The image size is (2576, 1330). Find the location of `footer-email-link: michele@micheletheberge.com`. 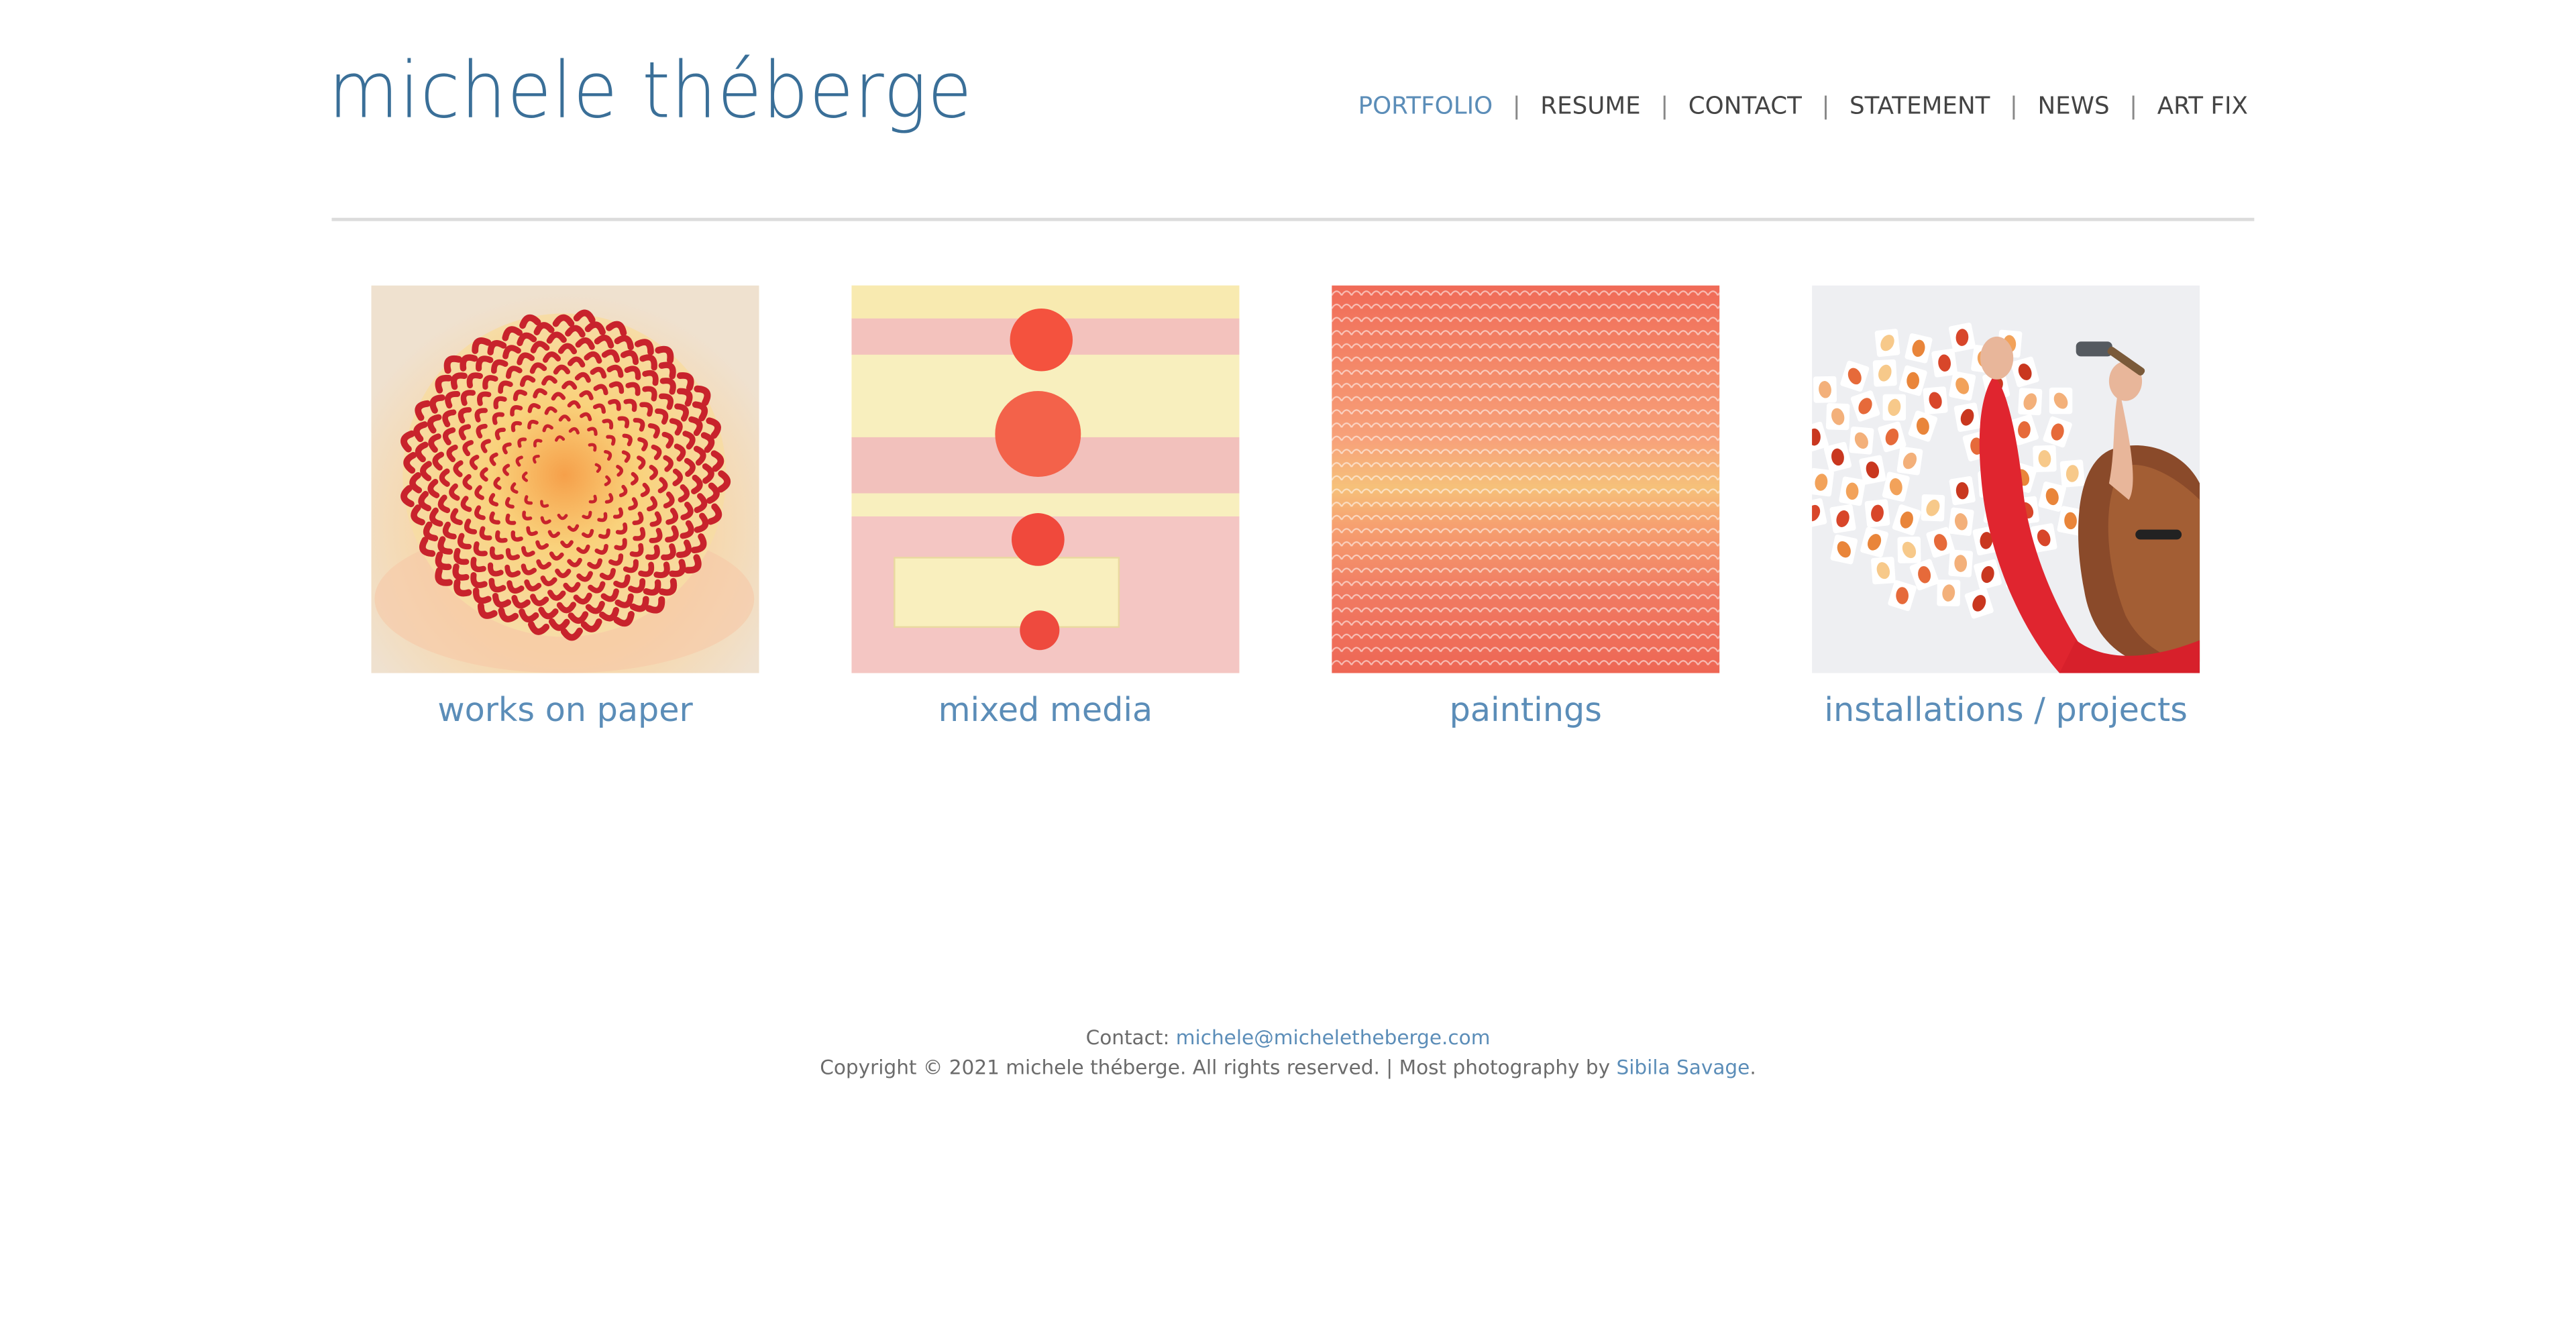

footer-email-link: michele@micheletheberge.com is located at coordinates (1333, 1037).